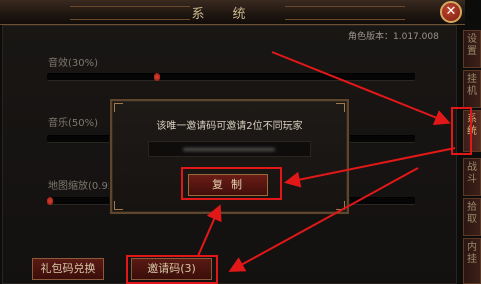  What do you see at coordinates (393, 37) in the screenshot?
I see `version-label: 角色版本：1.017.008` at bounding box center [393, 37].